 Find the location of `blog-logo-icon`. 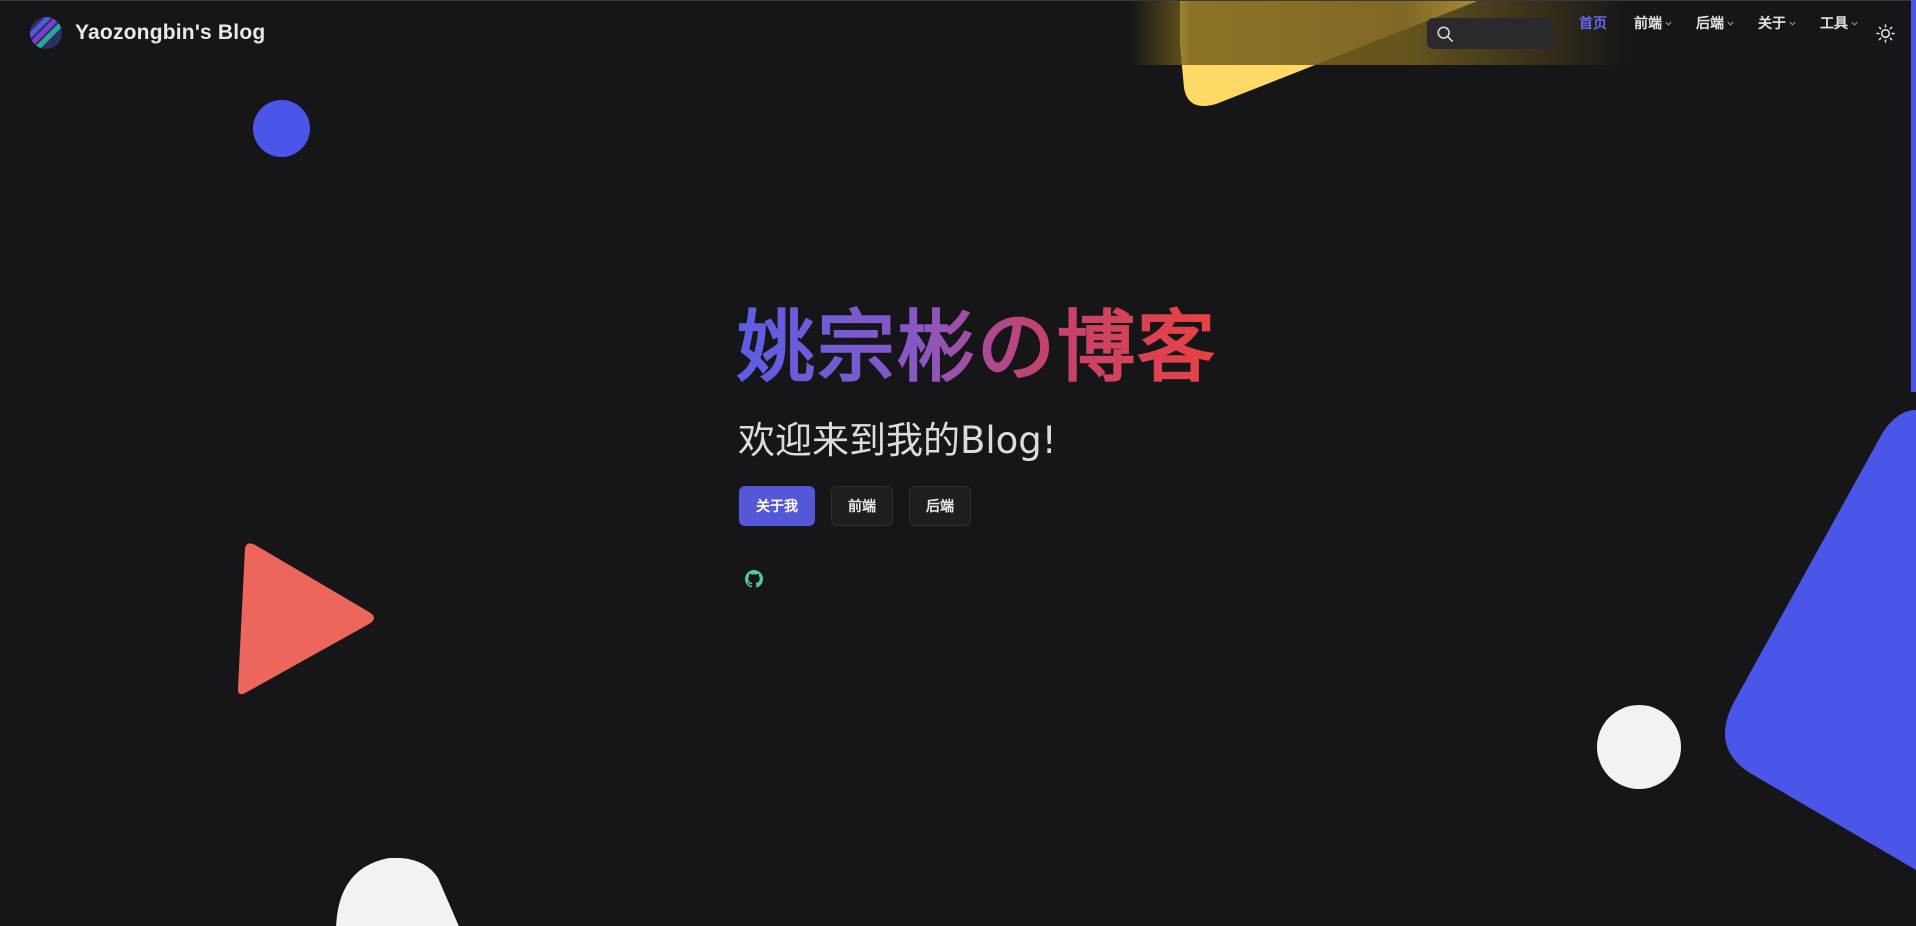

blog-logo-icon is located at coordinates (46, 33).